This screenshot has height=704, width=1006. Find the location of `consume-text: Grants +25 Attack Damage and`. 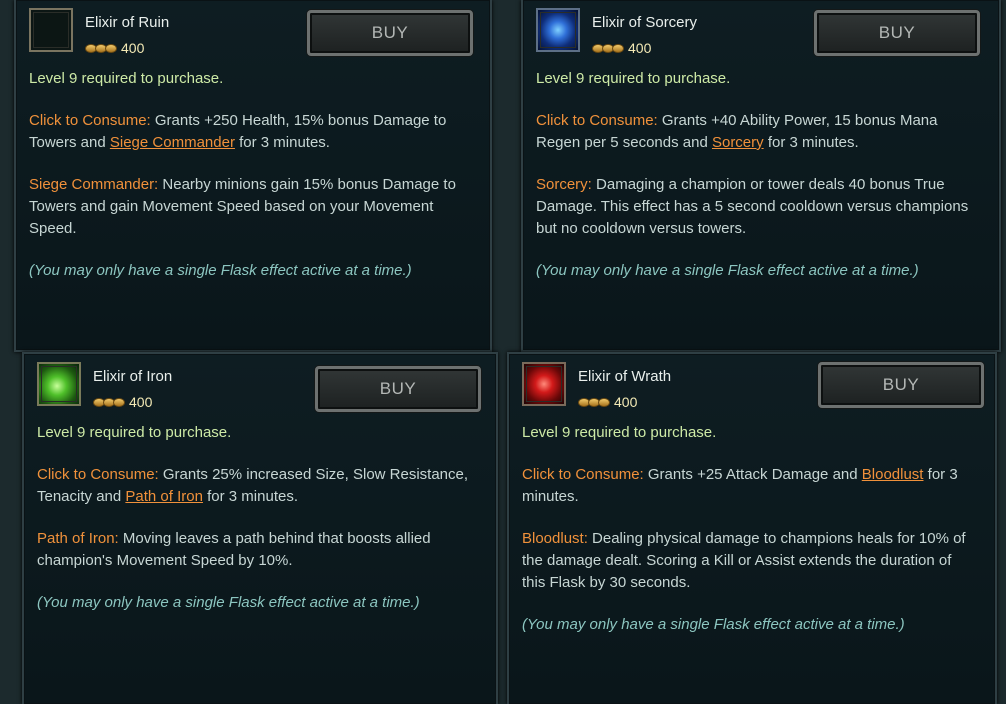

consume-text: Grants +25 Attack Damage and is located at coordinates (752, 474).